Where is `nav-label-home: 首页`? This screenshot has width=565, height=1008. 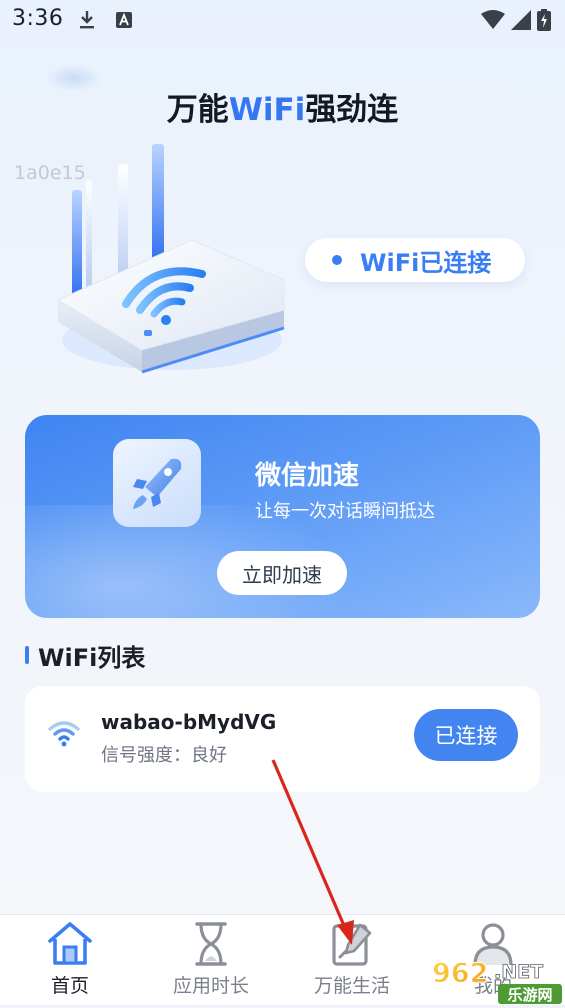
nav-label-home: 首页 is located at coordinates (69, 986).